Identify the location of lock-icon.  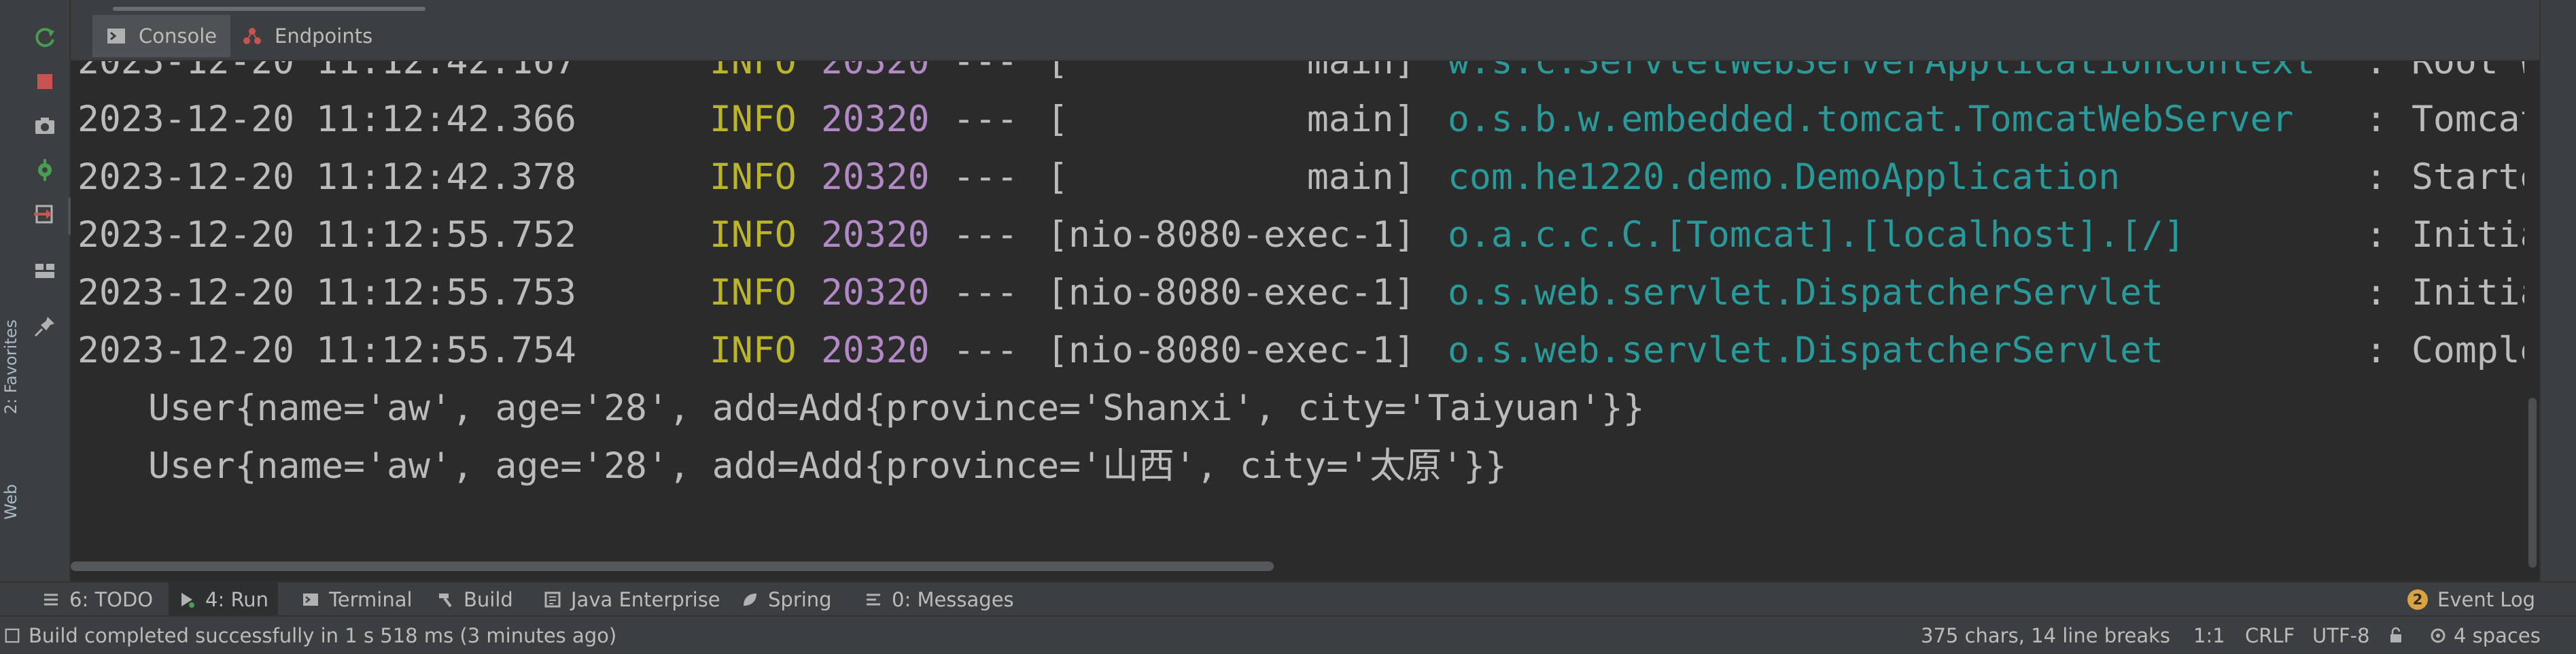
(2395, 634).